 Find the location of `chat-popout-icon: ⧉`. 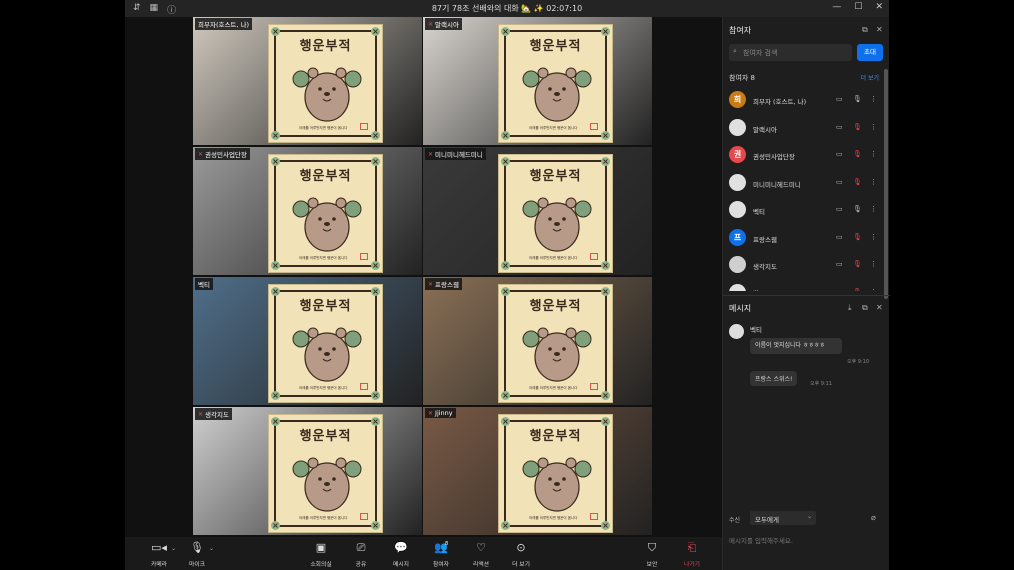

chat-popout-icon: ⧉ is located at coordinates (865, 308).